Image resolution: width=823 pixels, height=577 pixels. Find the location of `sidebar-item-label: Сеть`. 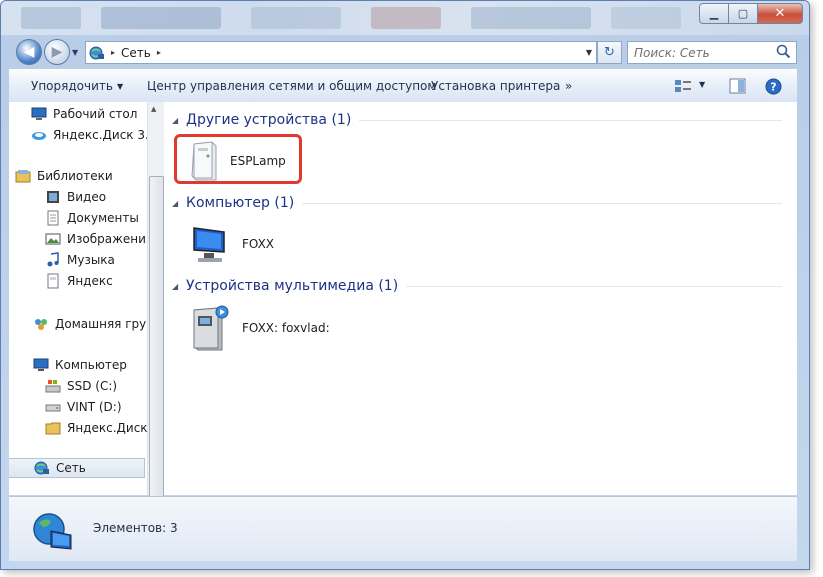

sidebar-item-label: Сеть is located at coordinates (71, 468).